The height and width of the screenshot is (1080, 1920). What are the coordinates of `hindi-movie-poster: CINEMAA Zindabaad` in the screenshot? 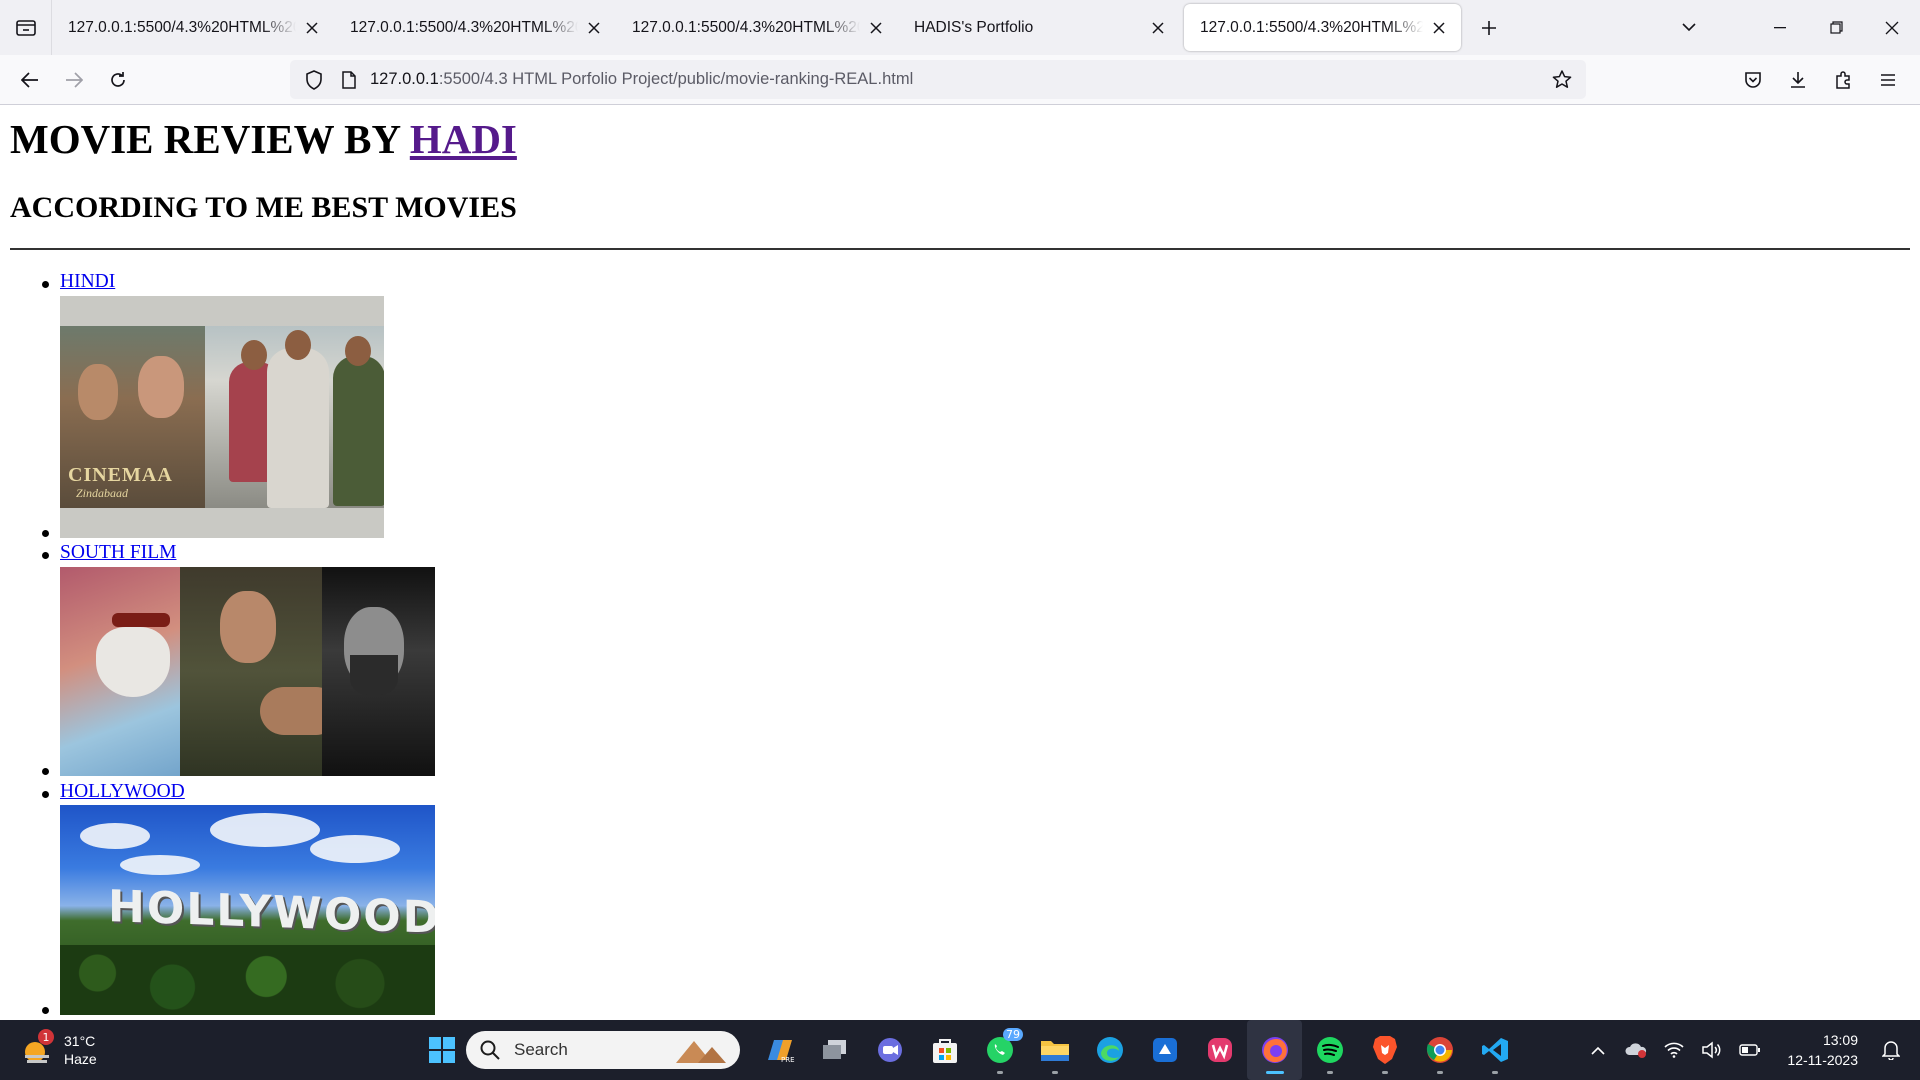 It's located at (222, 417).